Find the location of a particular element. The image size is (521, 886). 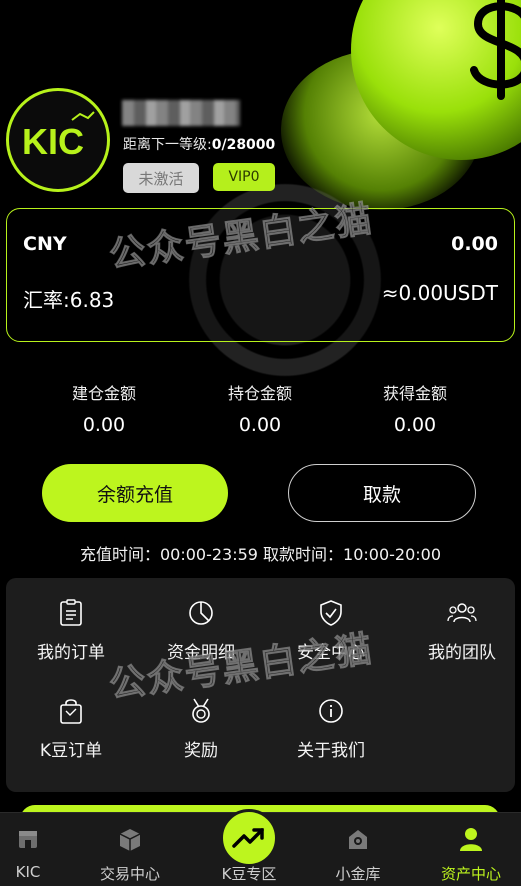

withdraw-button: 取款 is located at coordinates (382, 493).